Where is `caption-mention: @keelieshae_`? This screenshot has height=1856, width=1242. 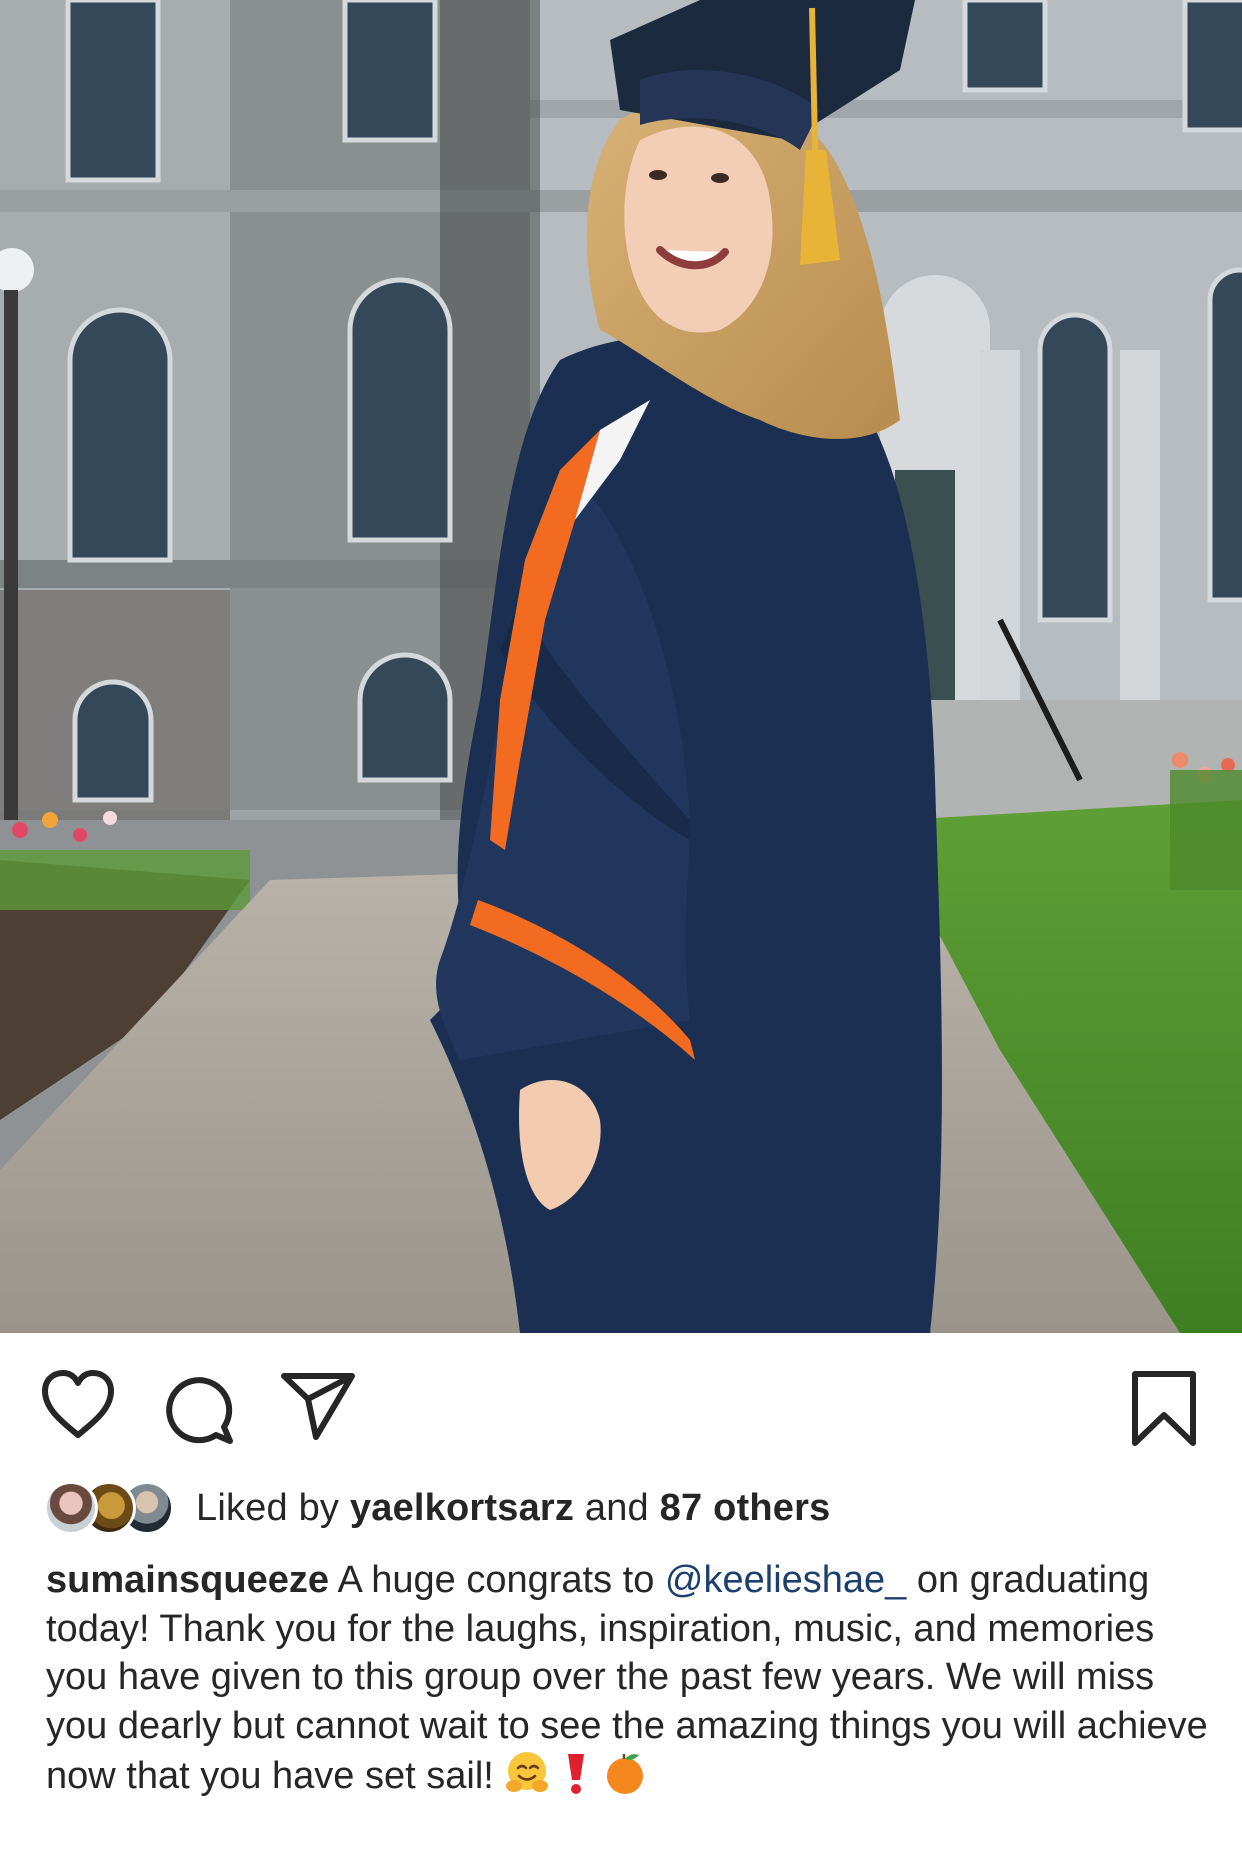
caption-mention: @keelieshae_ is located at coordinates (785, 1580).